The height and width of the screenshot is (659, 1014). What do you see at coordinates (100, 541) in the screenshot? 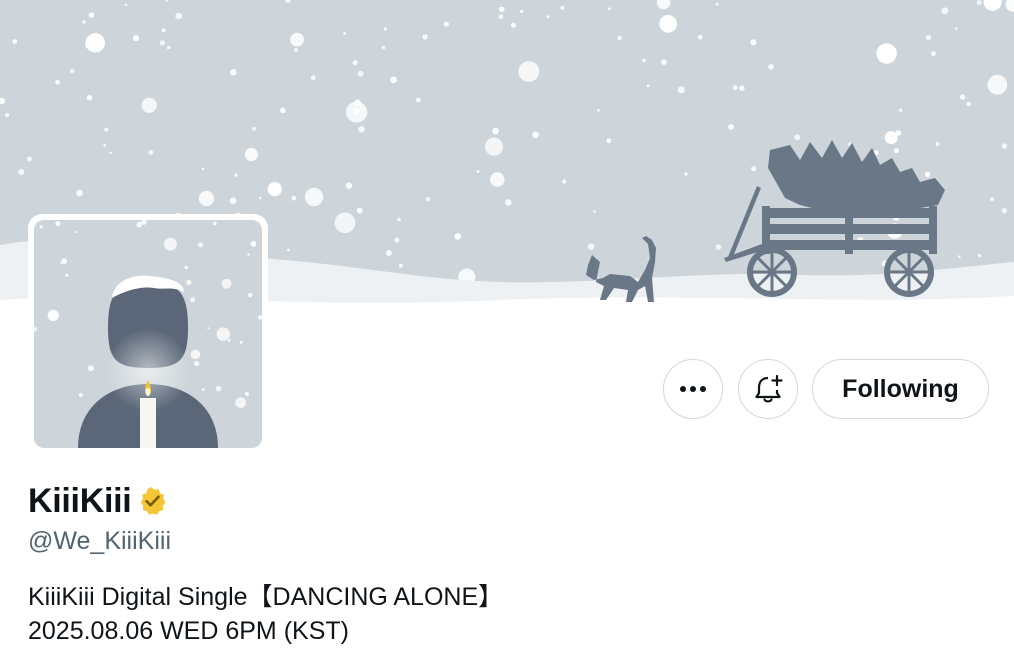
I see `profile-handle: @We_KiiiKiii` at bounding box center [100, 541].